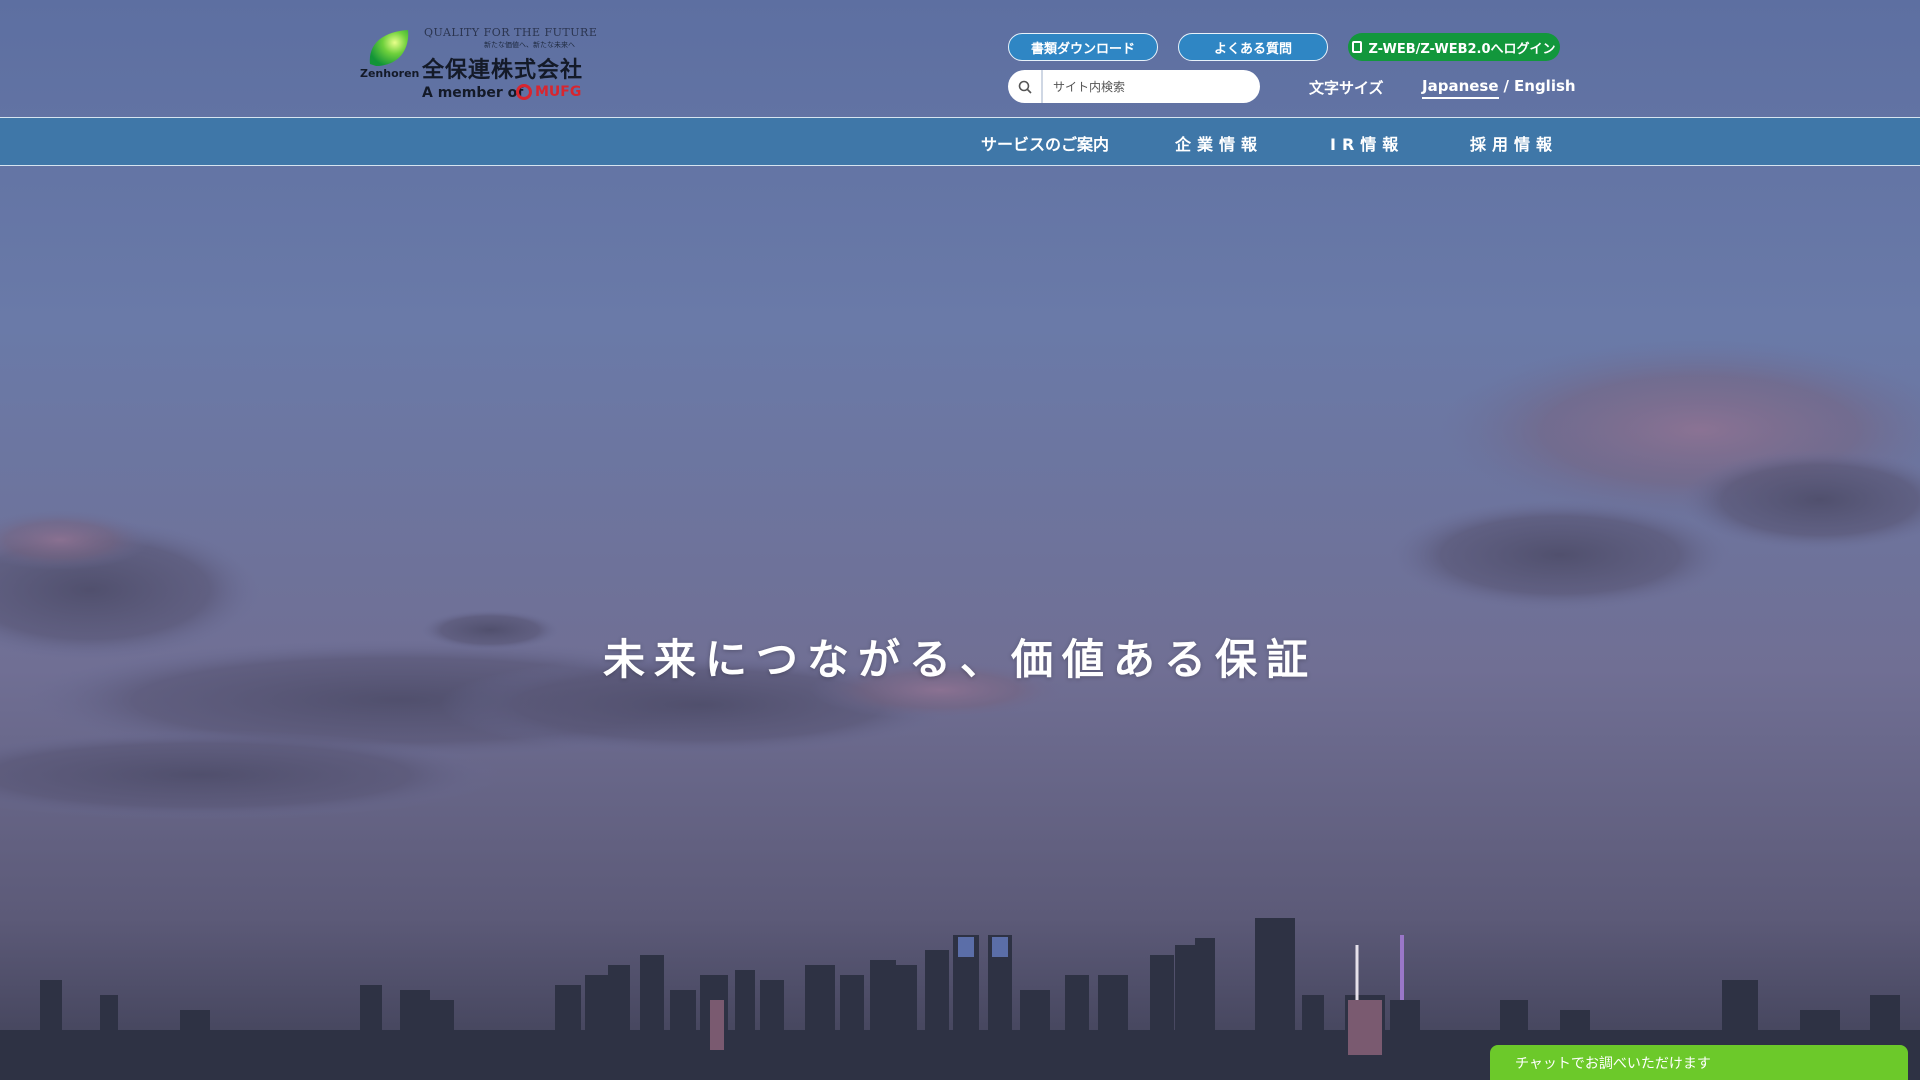 Image resolution: width=1920 pixels, height=1080 pixels. Describe the element at coordinates (1367, 143) in the screenshot. I see `nav-ir-info: IR情報` at that location.